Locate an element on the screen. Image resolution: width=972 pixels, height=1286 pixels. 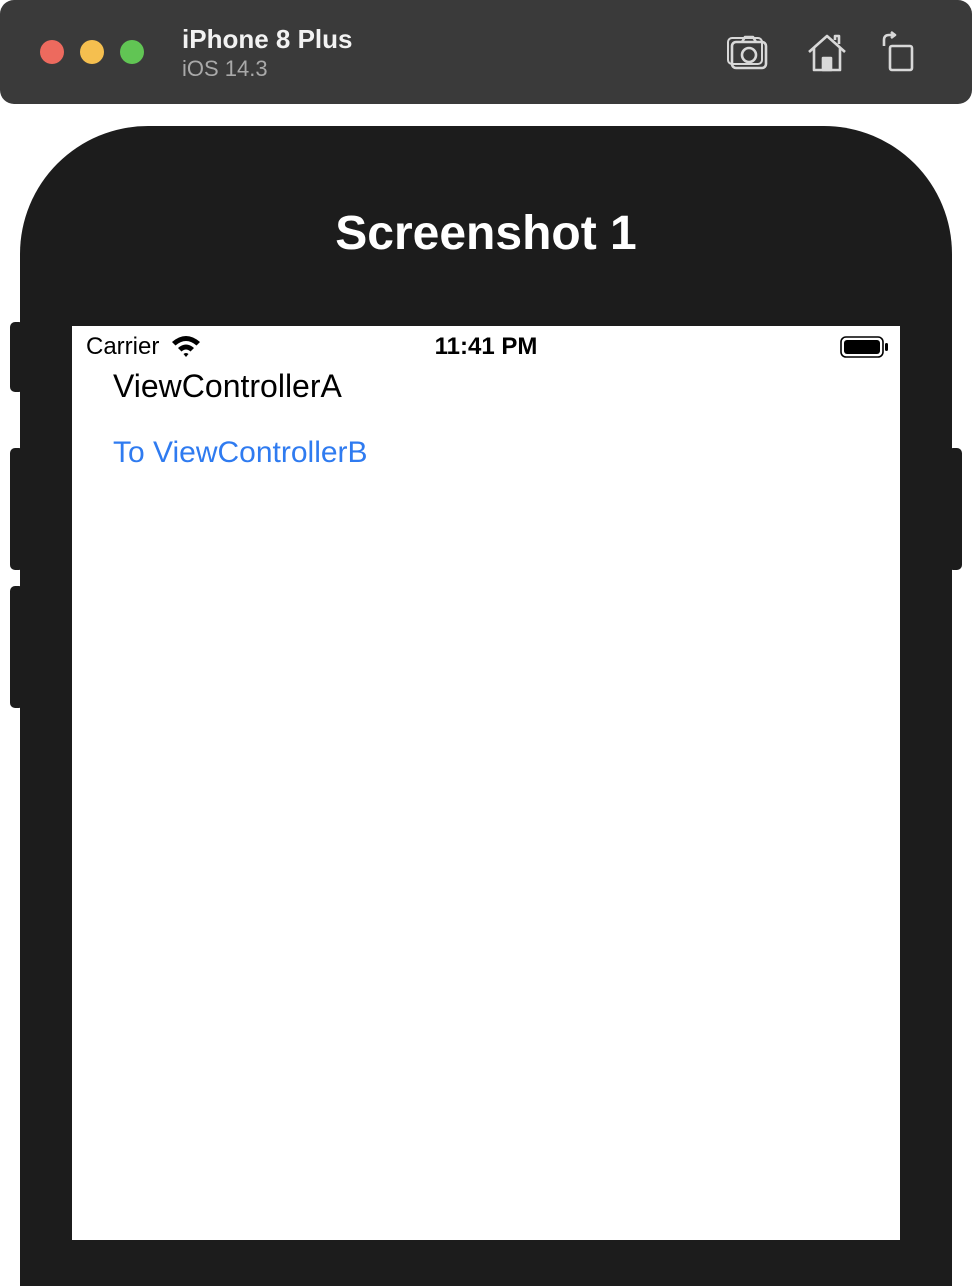
simulator-titlebar: iPhone 8 Plus iOS 14.3 is located at coordinates (486, 52).